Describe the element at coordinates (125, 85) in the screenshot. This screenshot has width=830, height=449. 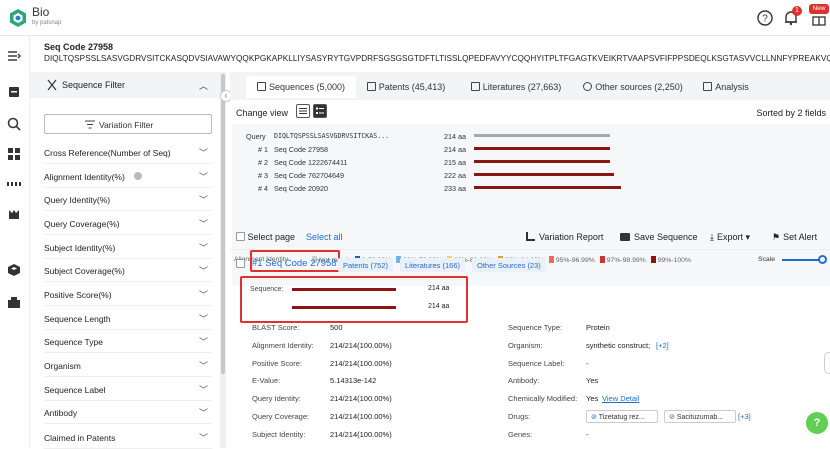
I see `filter-header: Sequence Filter ︿` at that location.